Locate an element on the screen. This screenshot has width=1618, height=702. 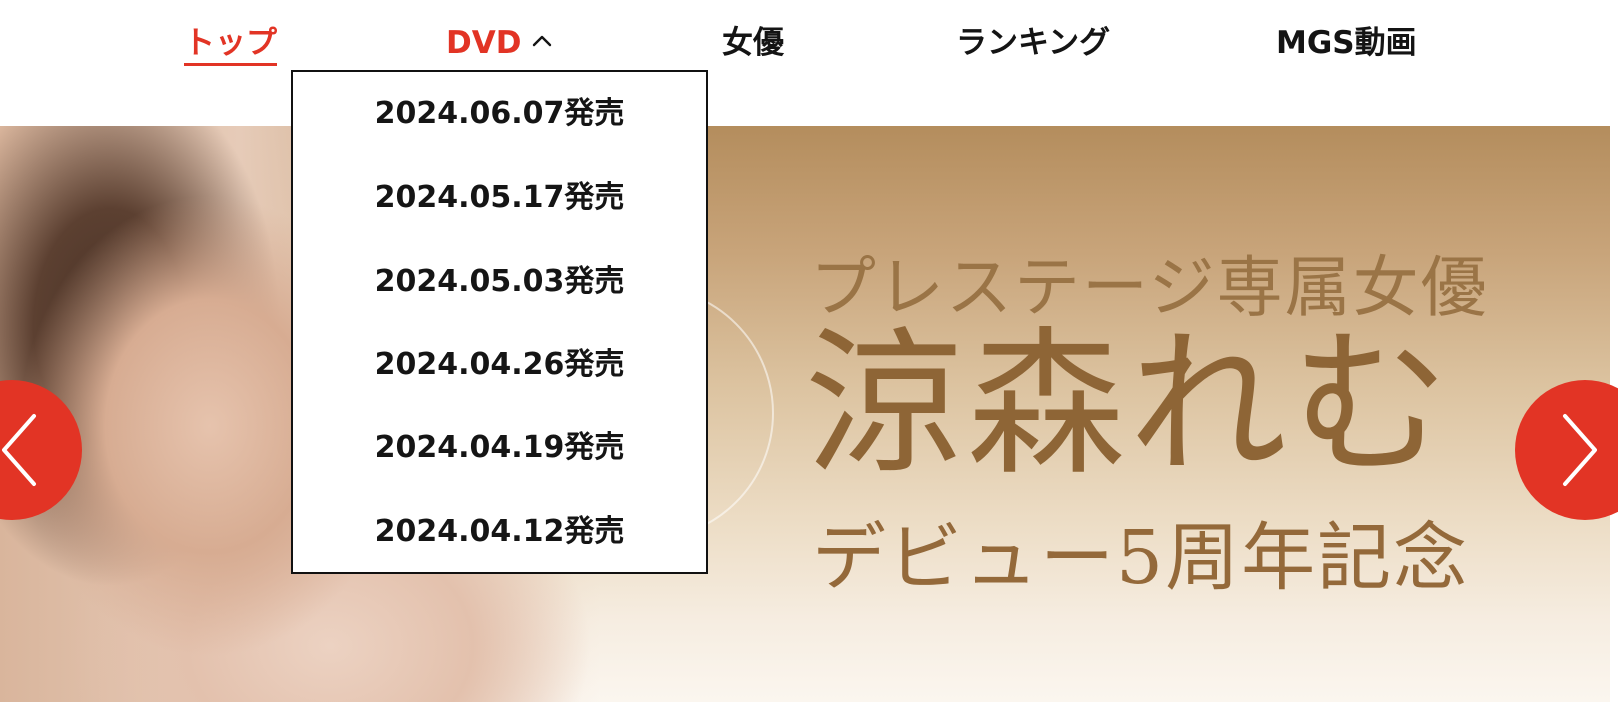
dvd-menu-item: 2024.04.26発売 is located at coordinates (499, 365).